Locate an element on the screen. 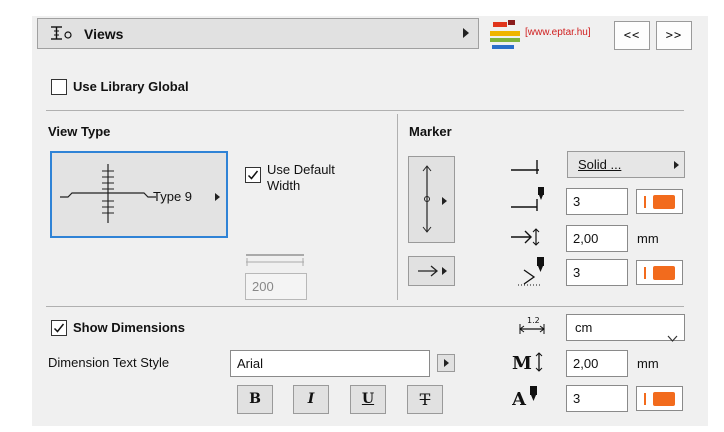  marker-pen-icon is located at coordinates (531, 272).